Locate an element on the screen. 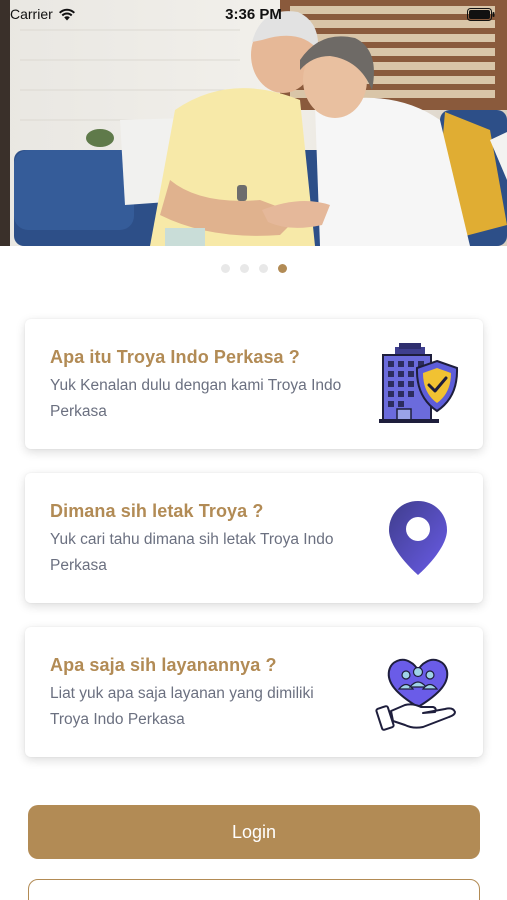  pager-dot-active is located at coordinates (282, 268).